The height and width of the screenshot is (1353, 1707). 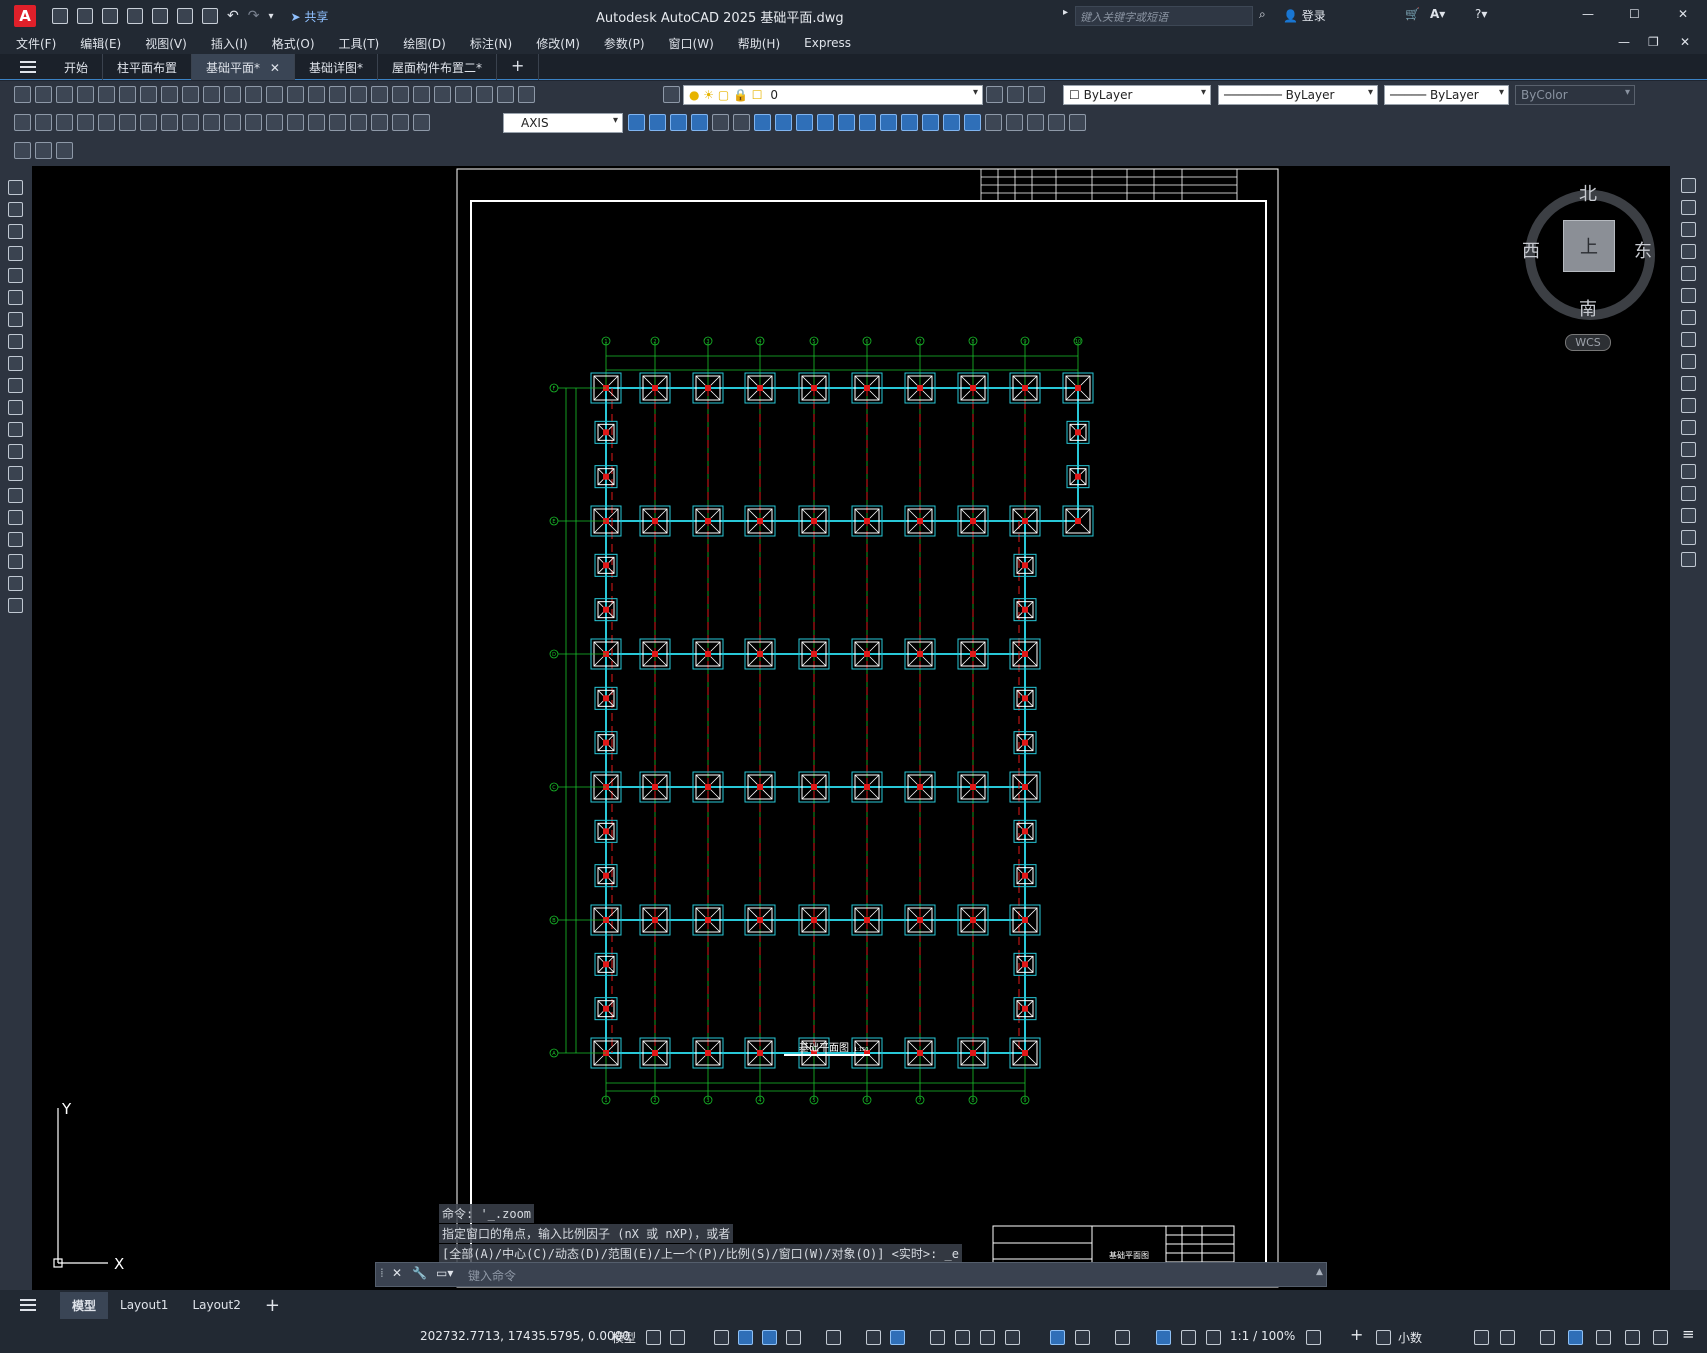 I want to click on paste-icon, so click(x=211, y=94).